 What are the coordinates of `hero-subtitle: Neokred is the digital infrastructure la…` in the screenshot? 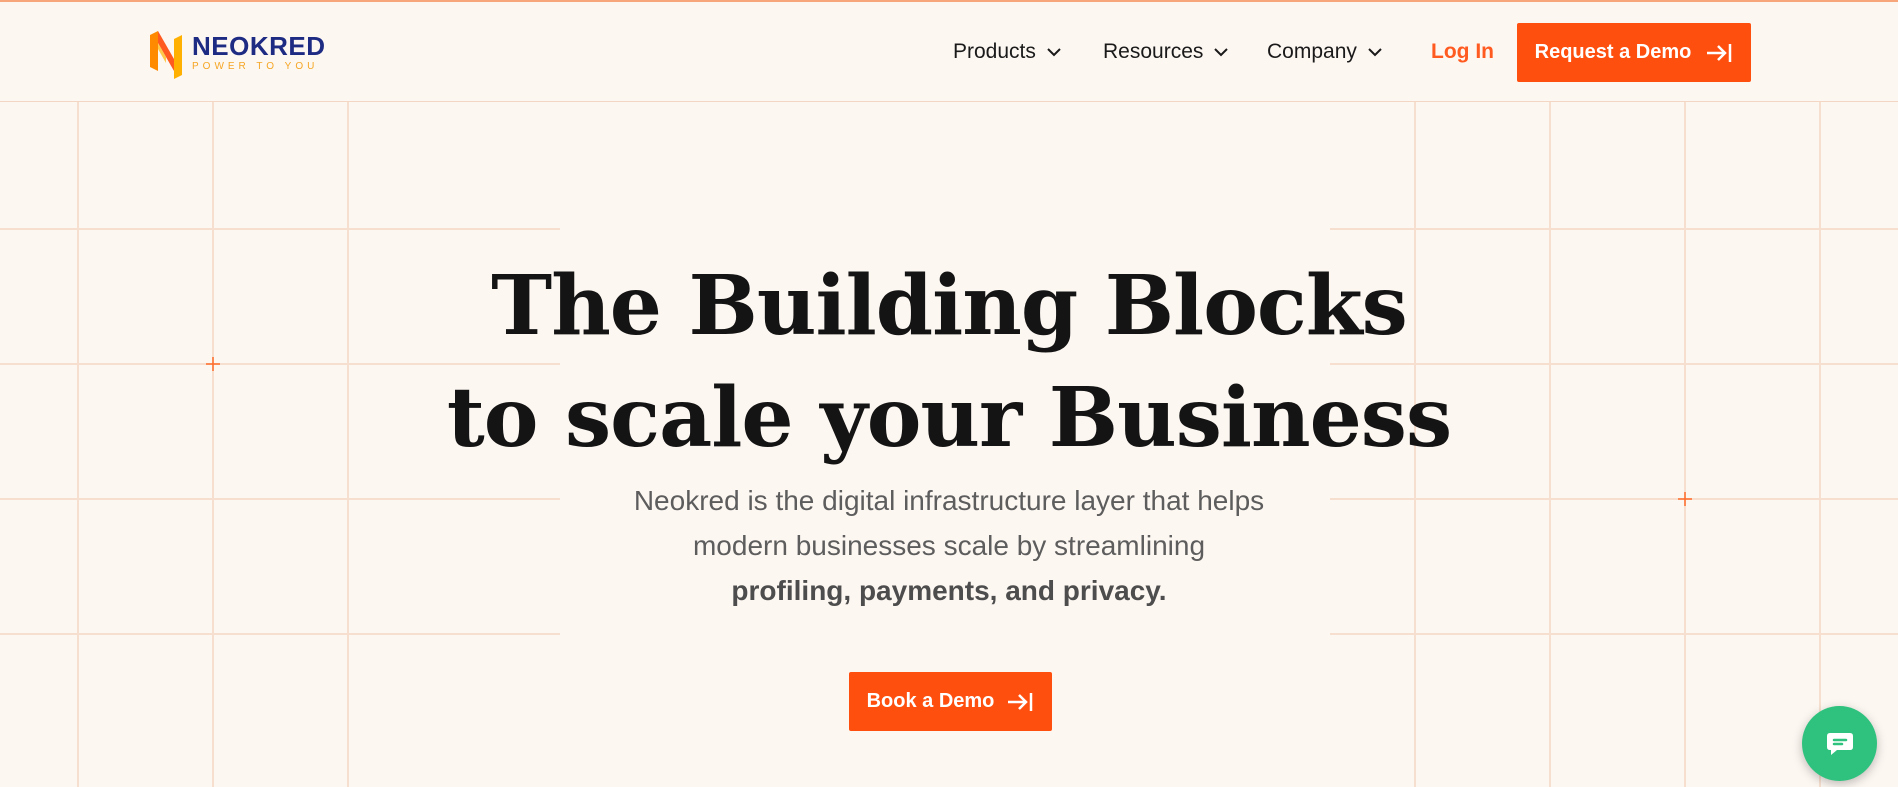 It's located at (949, 545).